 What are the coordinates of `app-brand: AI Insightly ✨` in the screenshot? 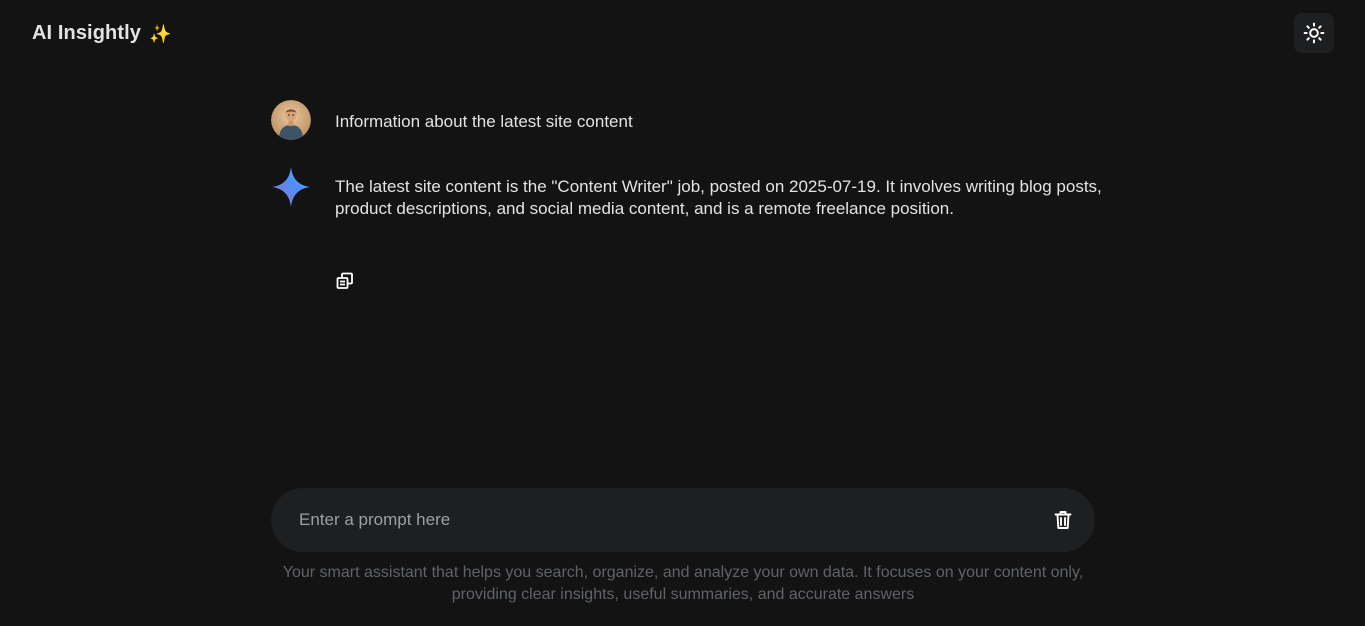 It's located at (102, 33).